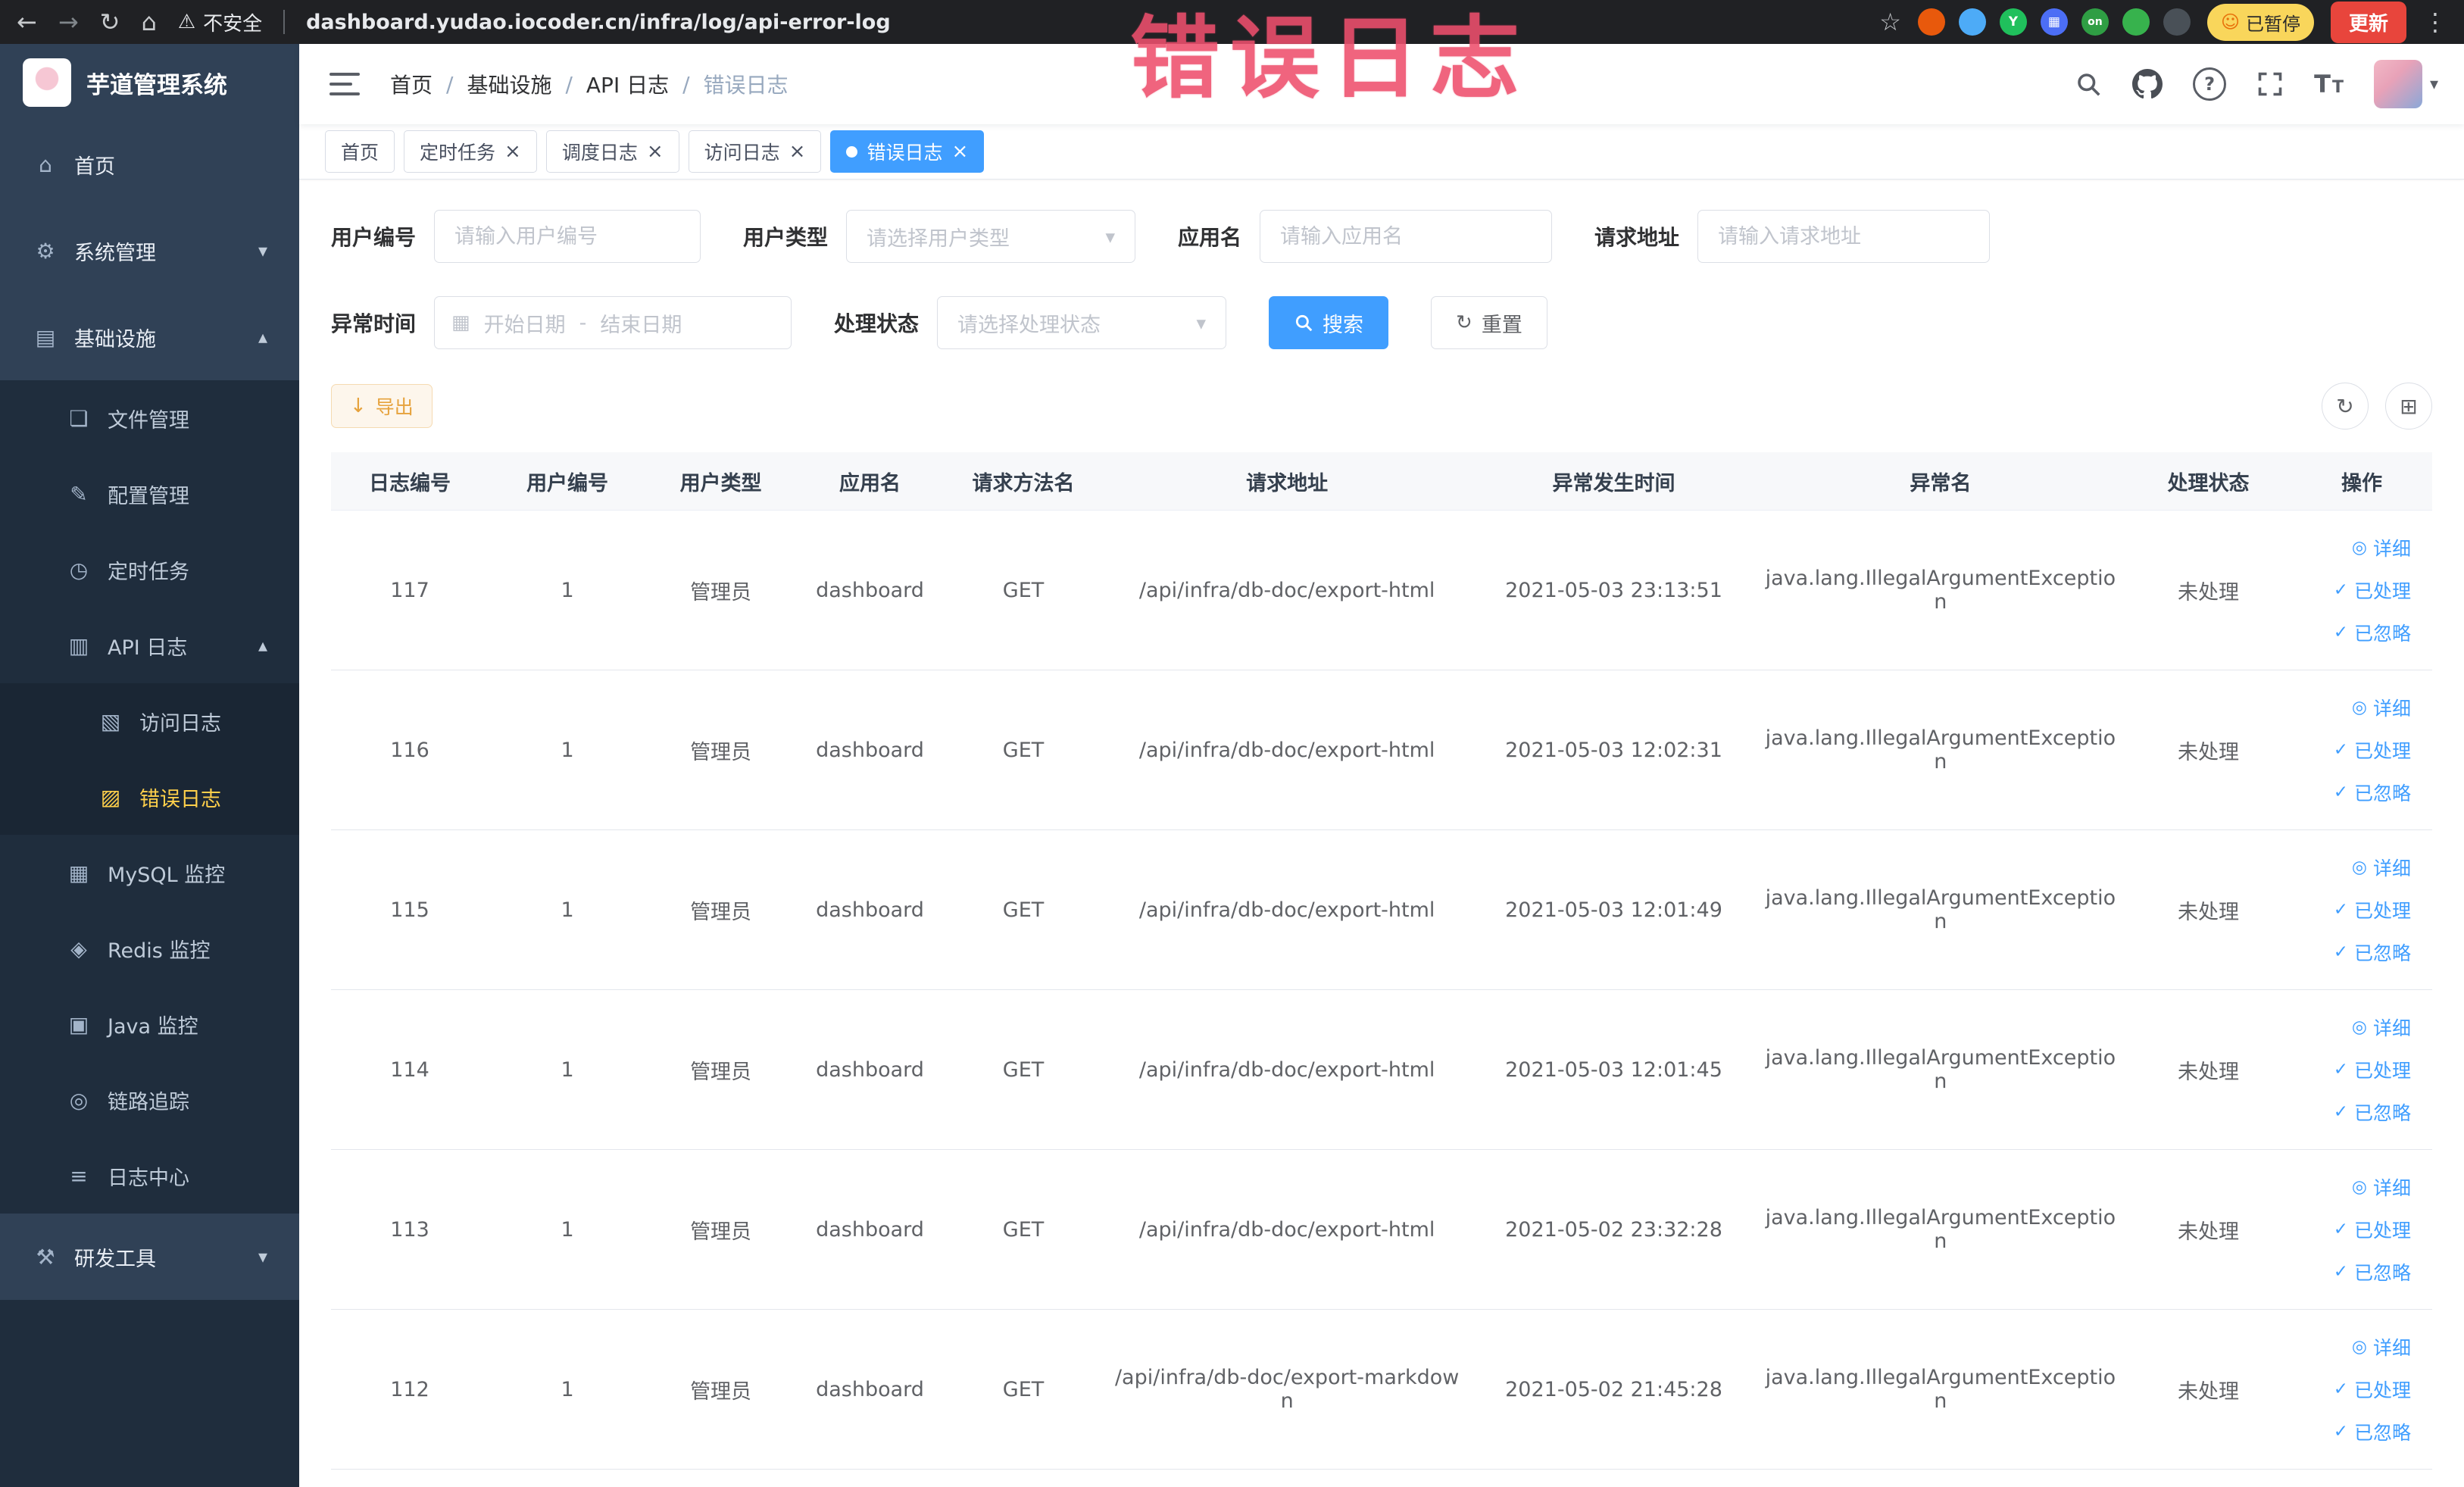 This screenshot has width=2464, height=1487. Describe the element at coordinates (613, 322) in the screenshot. I see `exception-time-range-picker: ▦ 开始日期 - 结束日期` at that location.